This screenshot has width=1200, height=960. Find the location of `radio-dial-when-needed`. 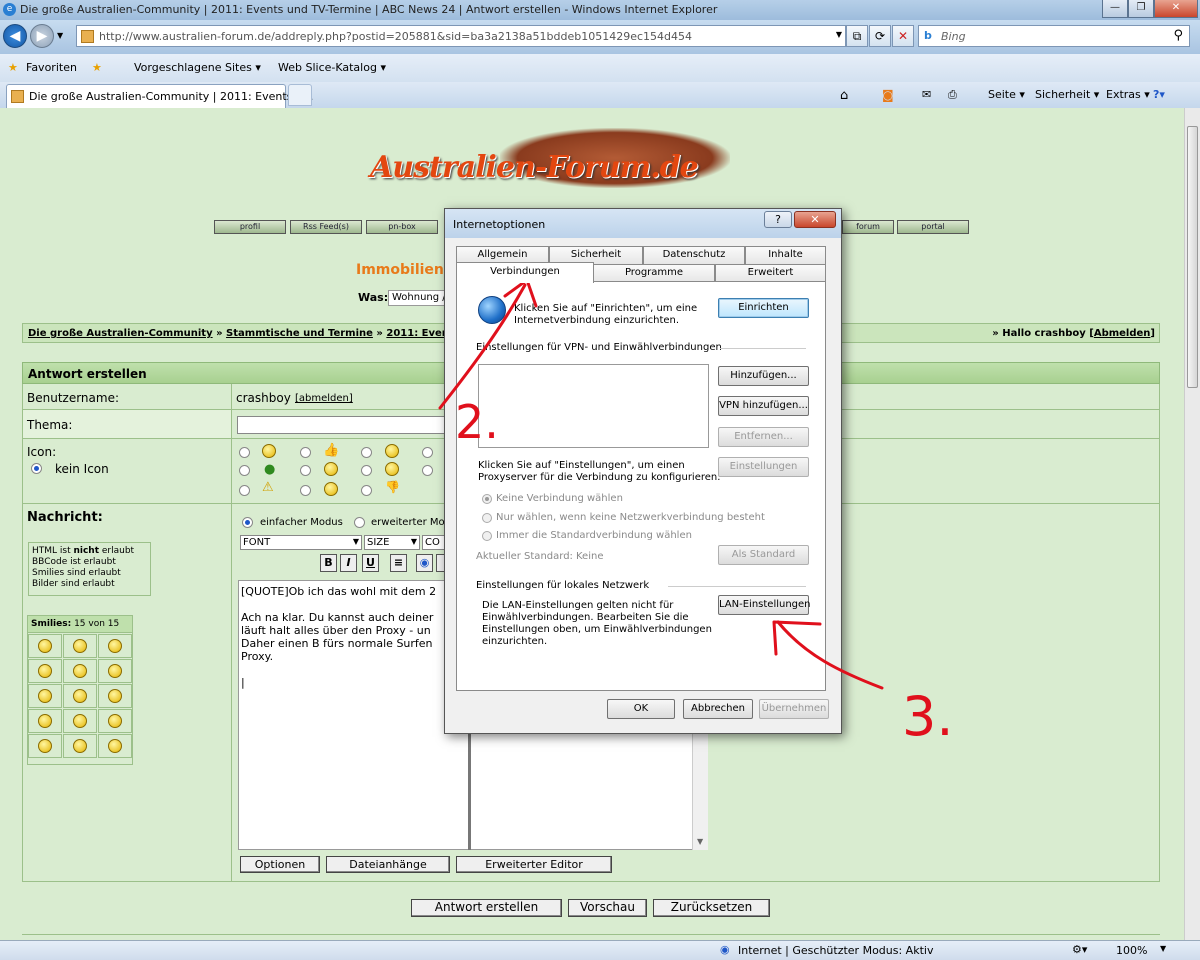

radio-dial-when-needed is located at coordinates (487, 518).